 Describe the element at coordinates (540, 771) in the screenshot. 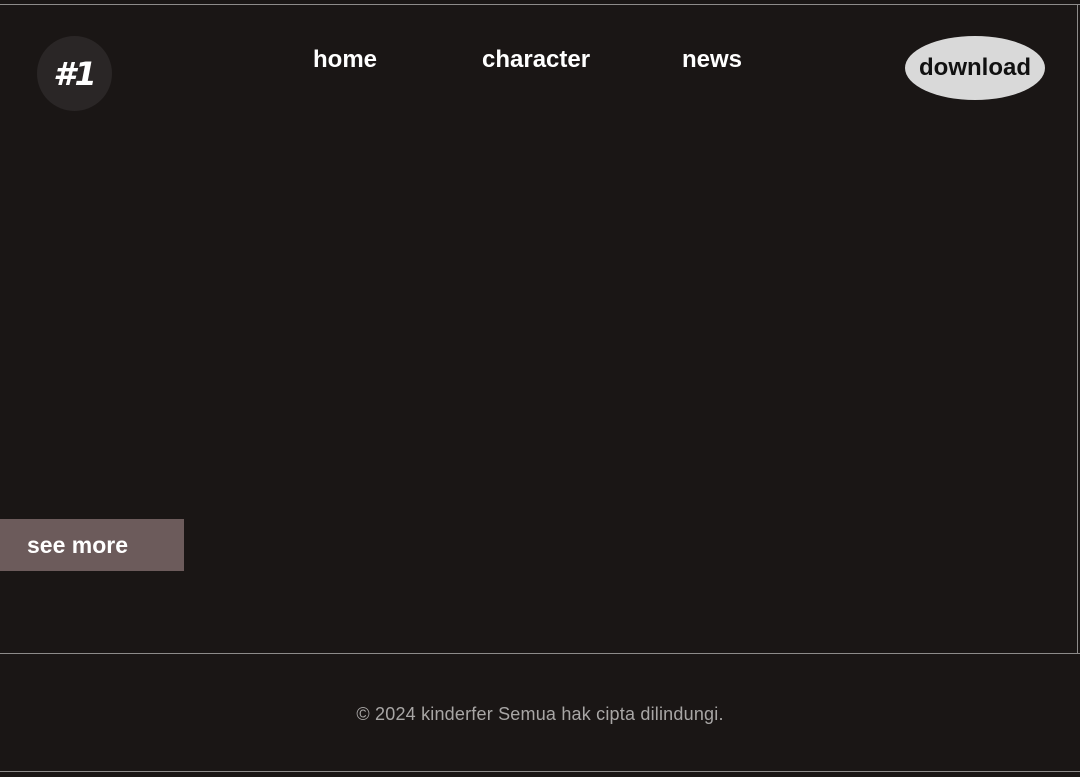

I see `bottom-divider` at that location.